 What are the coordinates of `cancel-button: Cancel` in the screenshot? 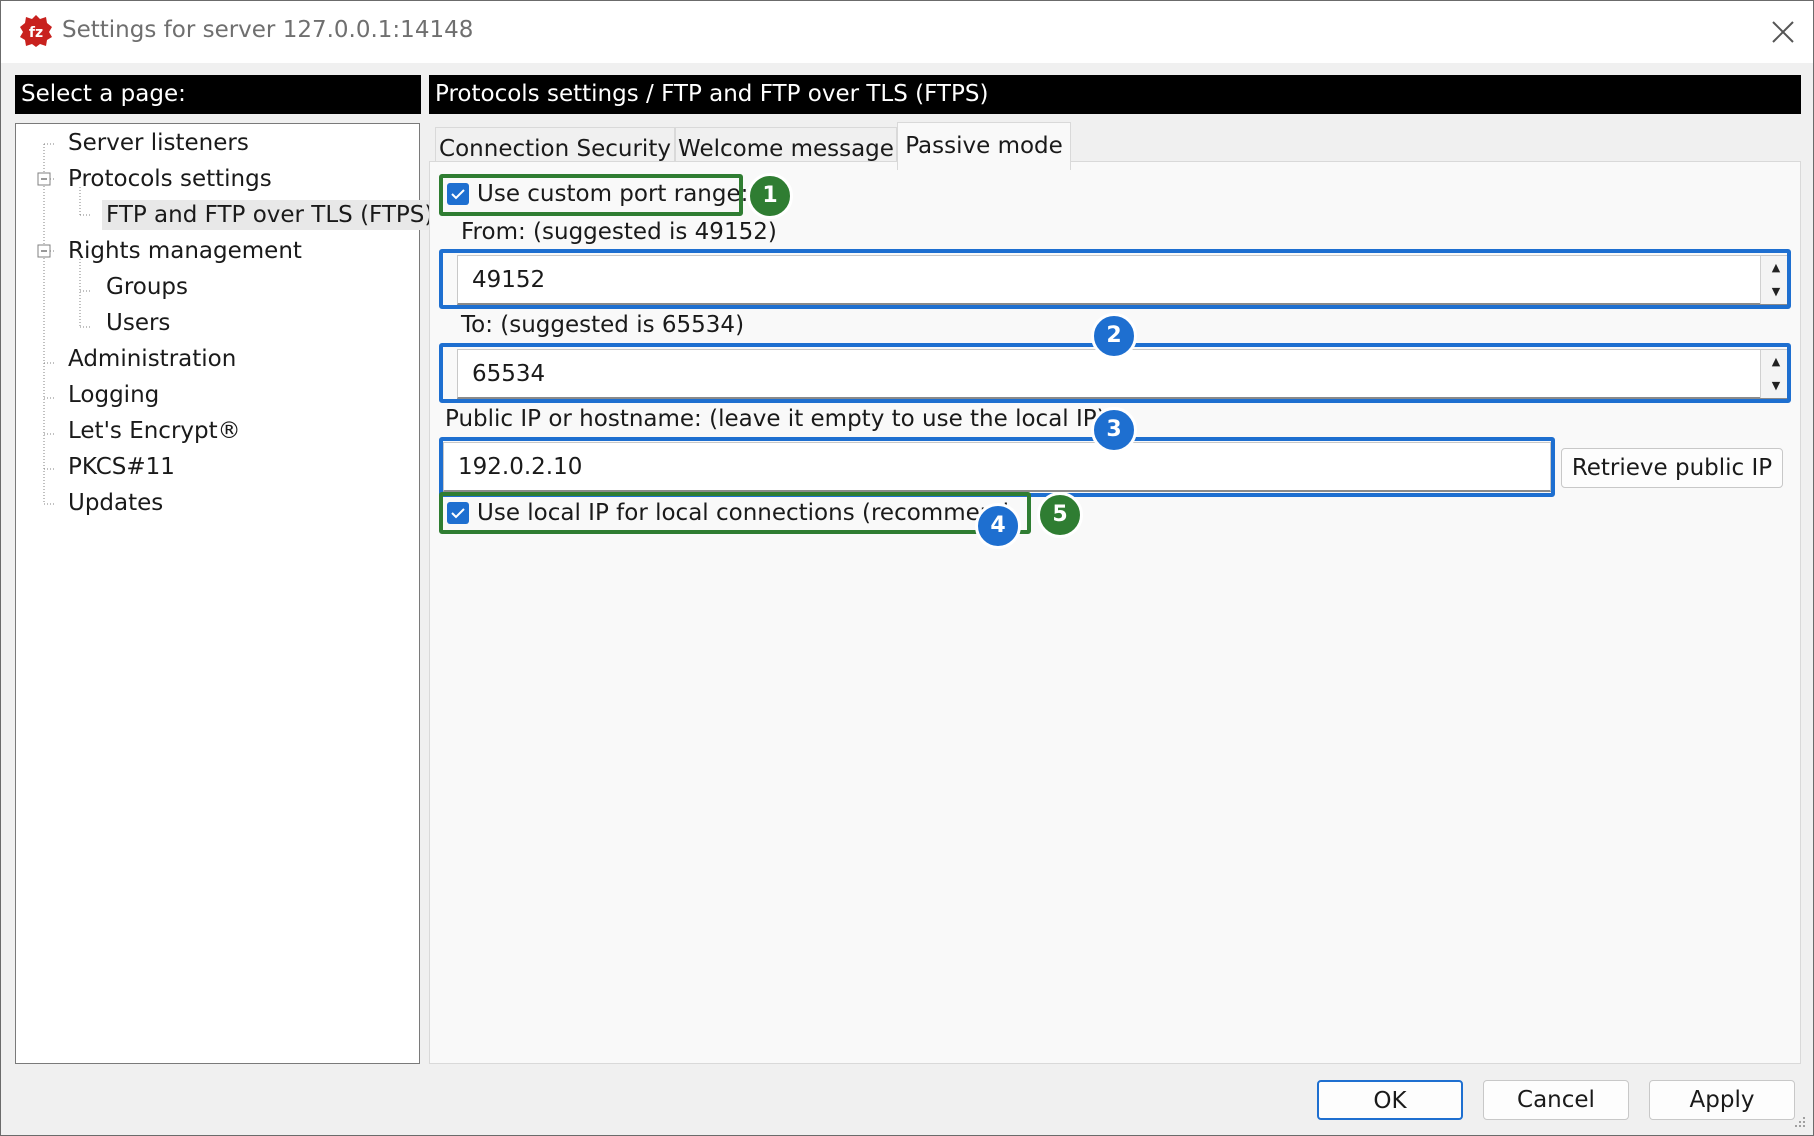 It's located at (1556, 1100).